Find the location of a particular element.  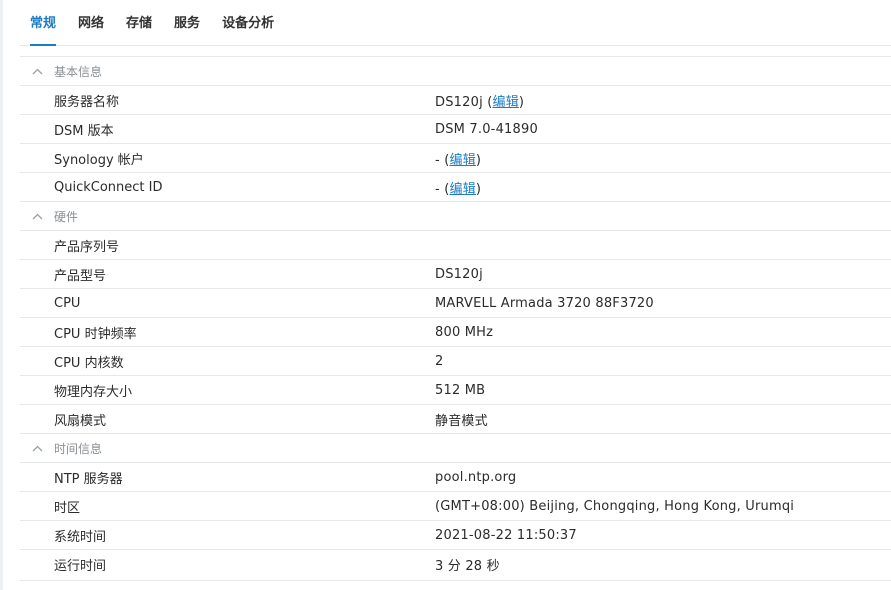

server-name-value: DS120j is located at coordinates (459, 102).